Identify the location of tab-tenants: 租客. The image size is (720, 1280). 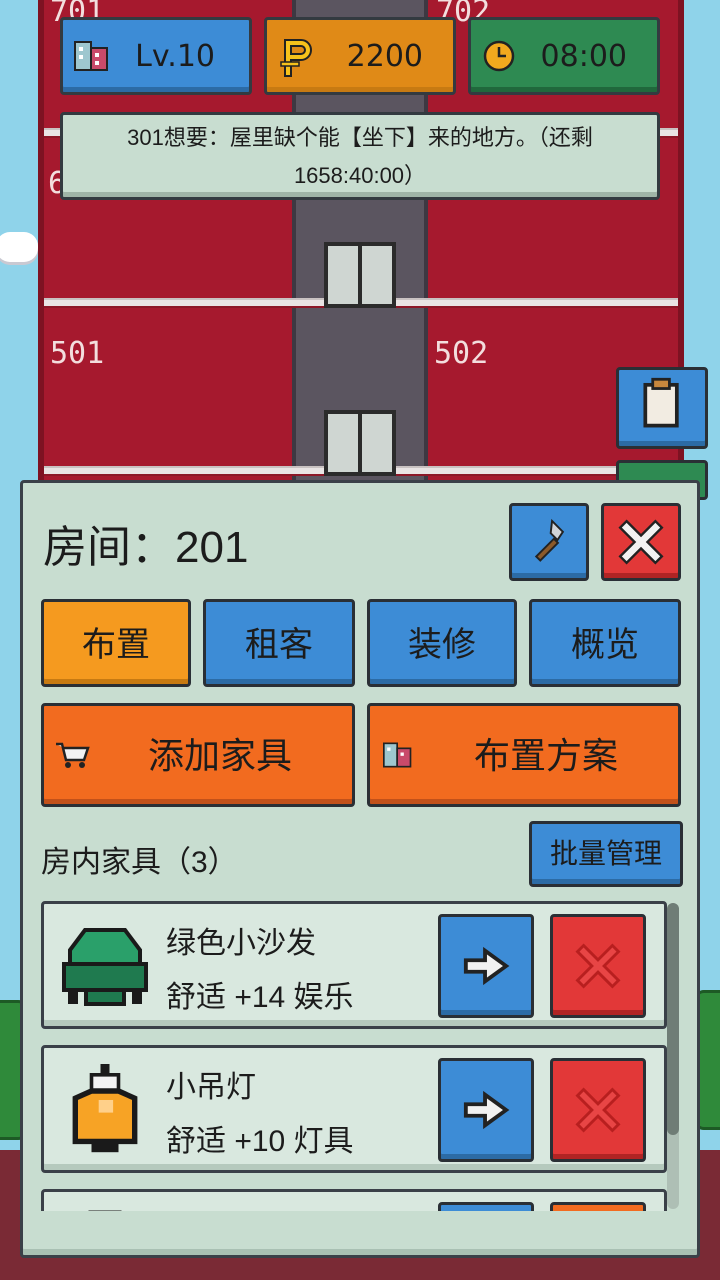
(279, 643).